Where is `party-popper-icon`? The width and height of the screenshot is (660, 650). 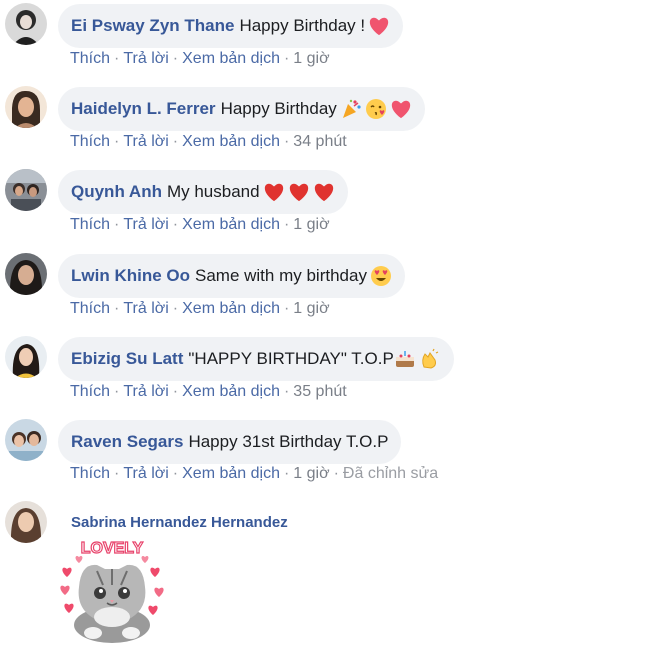 party-popper-icon is located at coordinates (351, 109).